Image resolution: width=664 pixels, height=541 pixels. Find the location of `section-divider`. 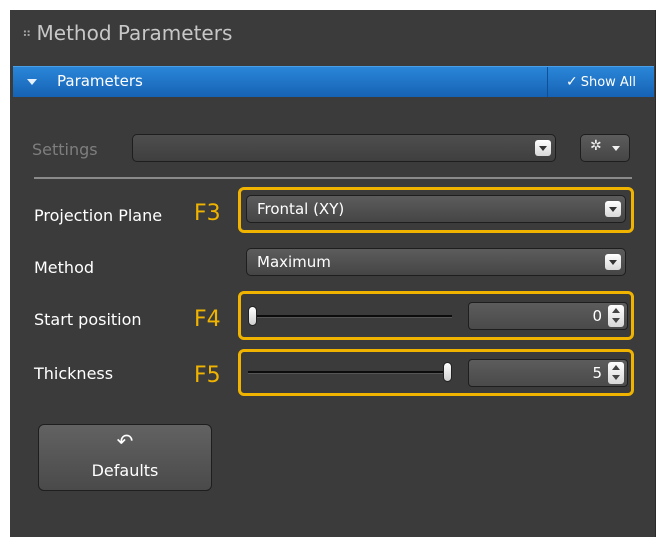

section-divider is located at coordinates (333, 178).